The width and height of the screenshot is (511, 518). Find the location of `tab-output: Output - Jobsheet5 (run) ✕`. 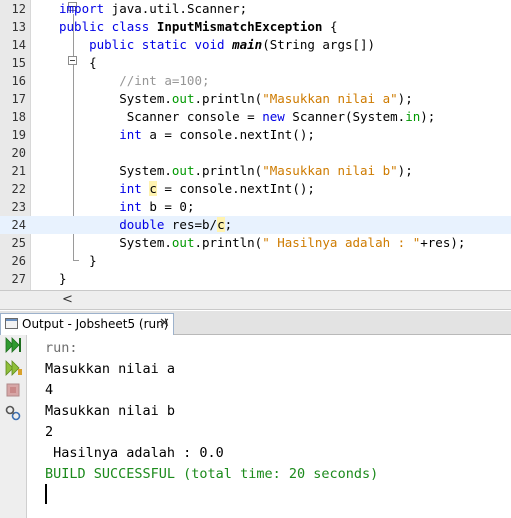

tab-output: Output - Jobsheet5 (run) ✕ is located at coordinates (87, 324).